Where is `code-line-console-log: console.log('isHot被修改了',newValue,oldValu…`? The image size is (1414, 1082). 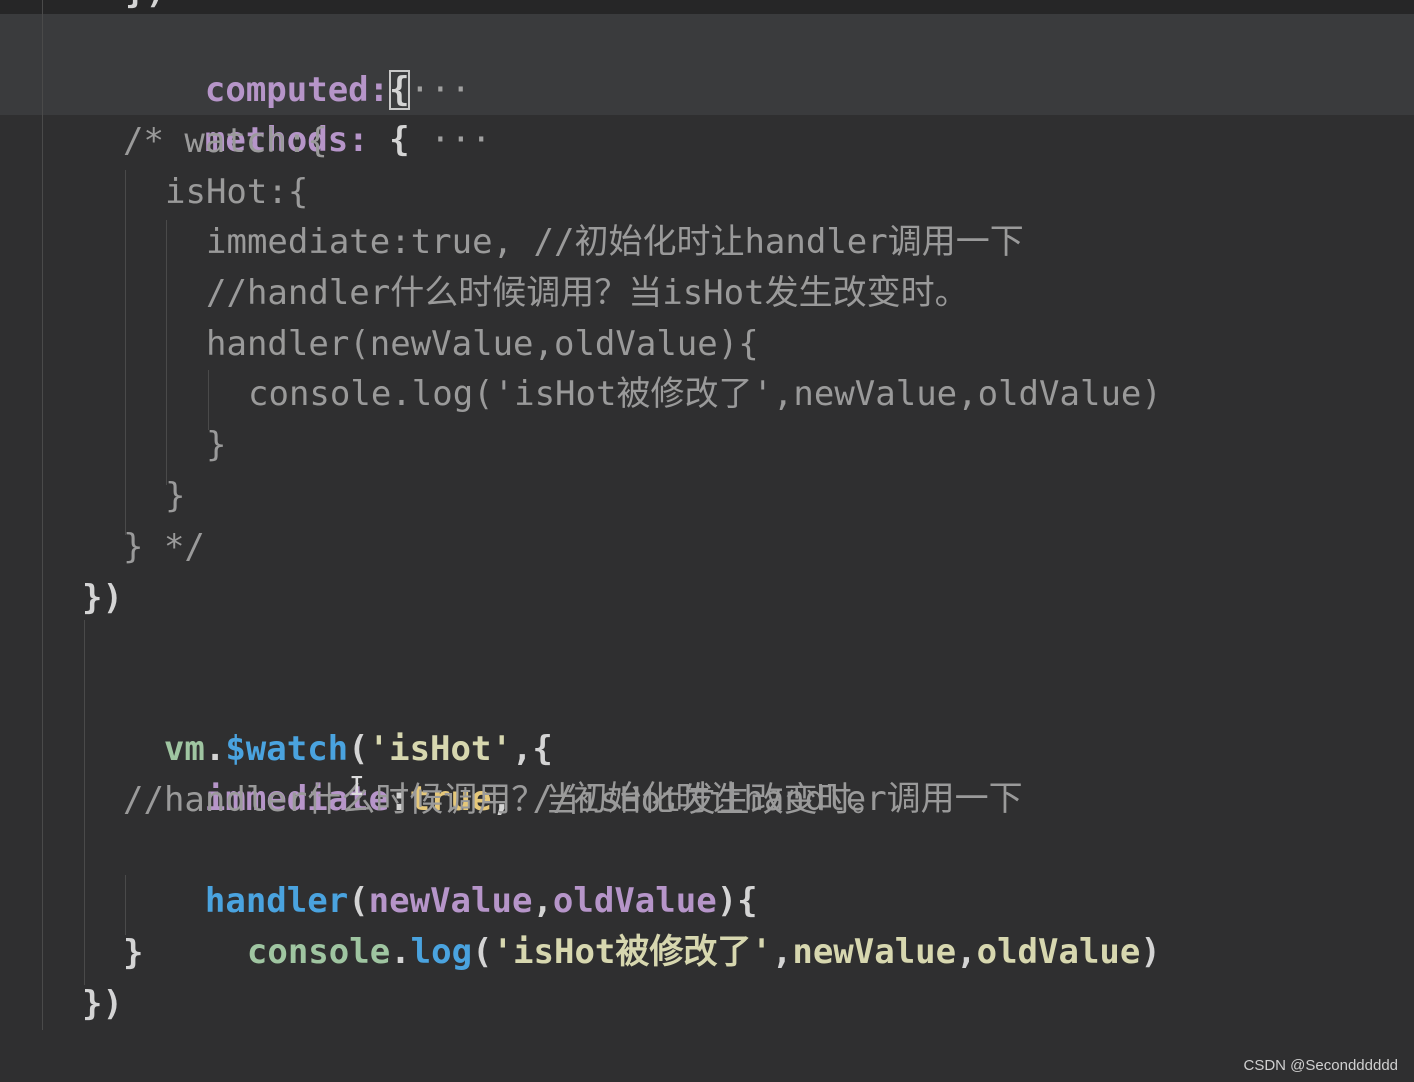 code-line-console-log: console.log('isHot被修改了',newValue,oldValu… is located at coordinates (663, 924).